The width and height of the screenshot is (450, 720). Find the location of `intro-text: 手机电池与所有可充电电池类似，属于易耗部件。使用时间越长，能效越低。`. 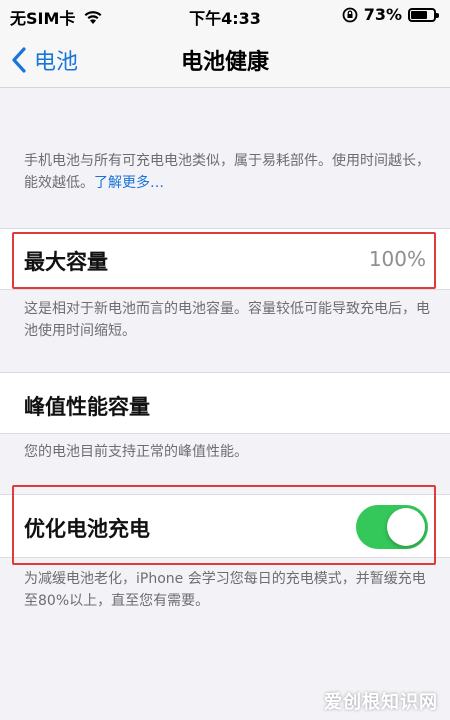

intro-text: 手机电池与所有可充电电池类似，属于易耗部件。使用时间越长，能效越低。 is located at coordinates (227, 172).